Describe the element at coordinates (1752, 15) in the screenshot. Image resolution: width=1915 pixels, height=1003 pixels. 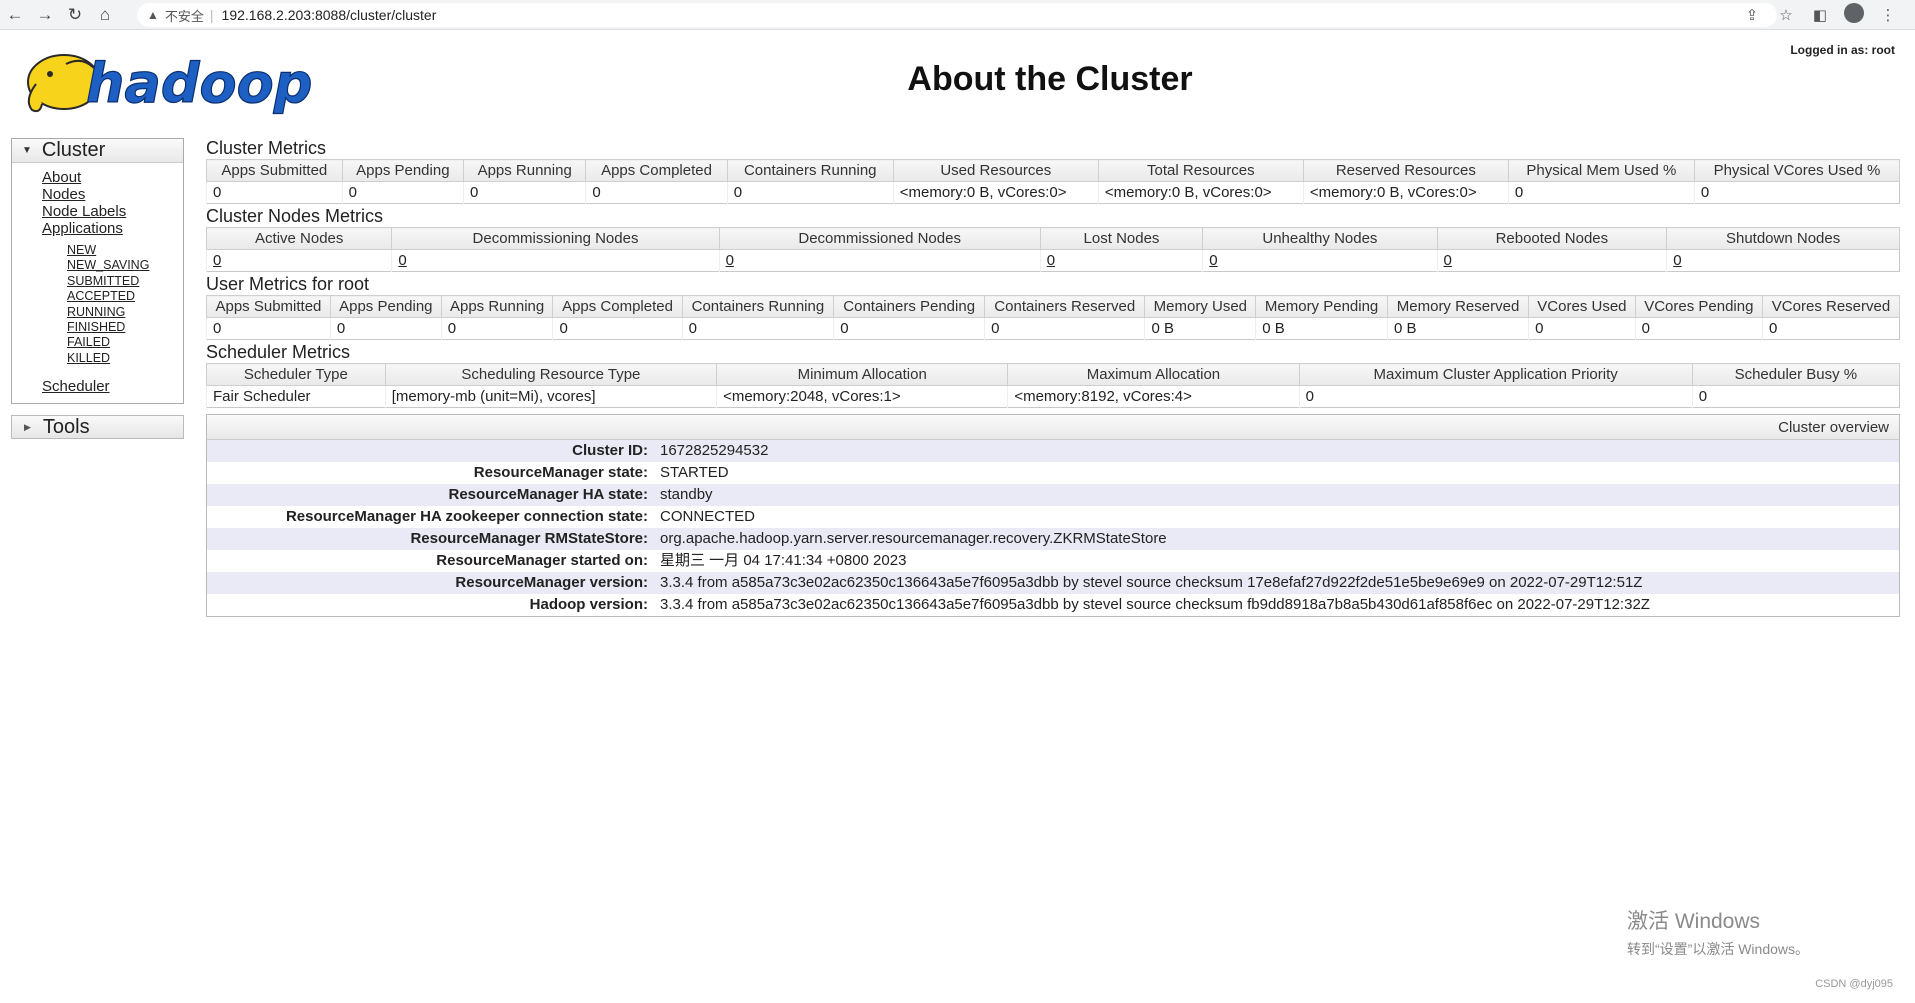
I see `share-icon: ⇪` at that location.